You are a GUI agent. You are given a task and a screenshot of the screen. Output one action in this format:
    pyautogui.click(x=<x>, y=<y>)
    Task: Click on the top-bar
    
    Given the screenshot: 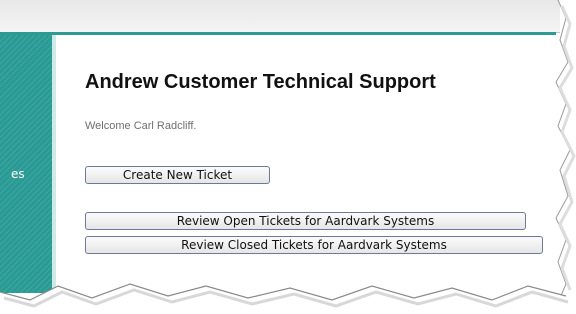 What is the action you would take?
    pyautogui.click(x=280, y=16)
    